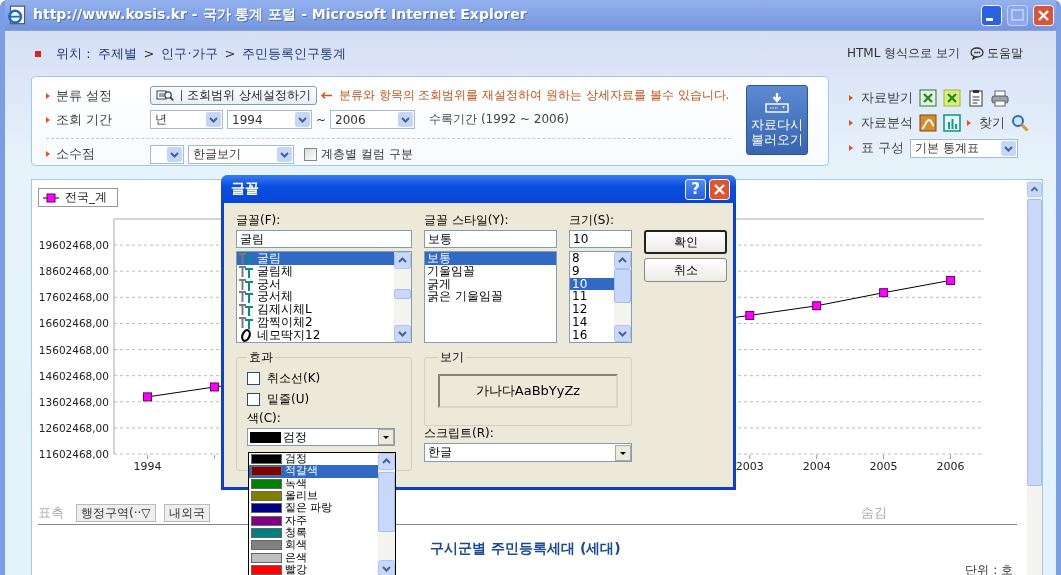 Image resolution: width=1061 pixels, height=575 pixels. What do you see at coordinates (952, 123) in the screenshot?
I see `bar-chart-icon` at bounding box center [952, 123].